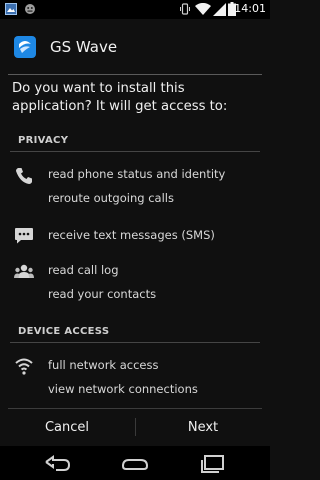 The height and width of the screenshot is (480, 320). Describe the element at coordinates (123, 389) in the screenshot. I see `perm-view-network-connections: view network connections` at that location.